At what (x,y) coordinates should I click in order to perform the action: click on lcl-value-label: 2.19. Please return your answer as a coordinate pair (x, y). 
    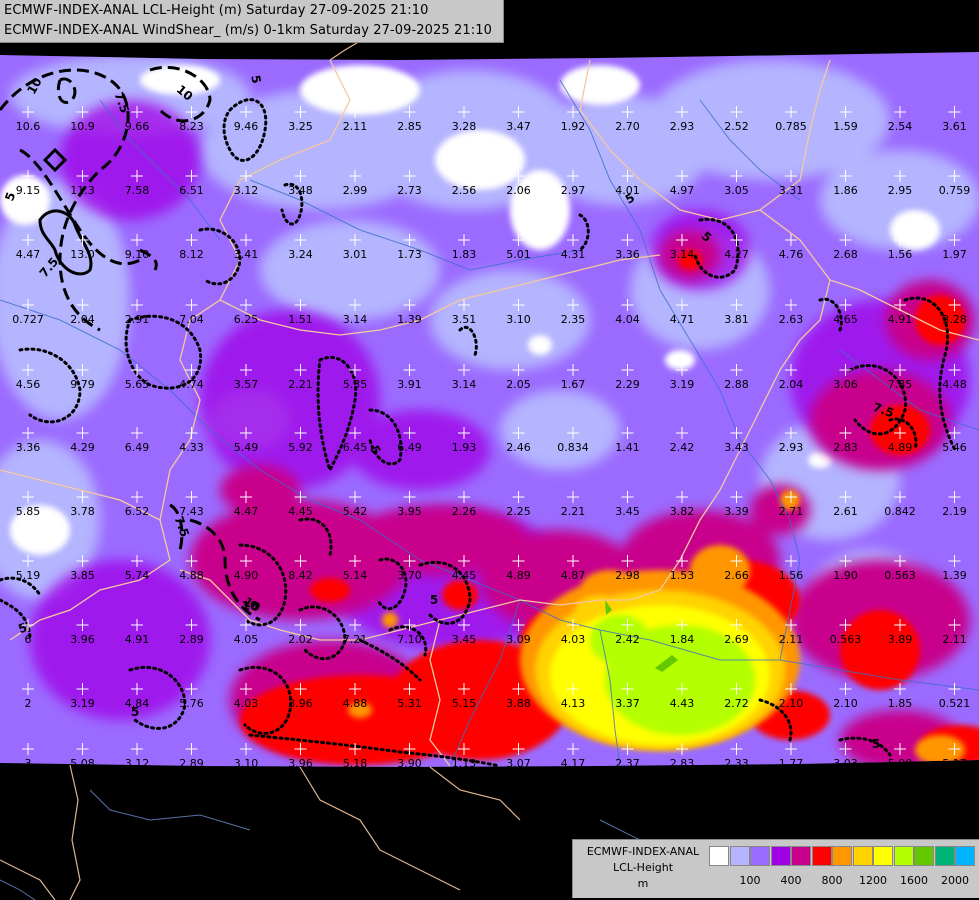
    Looking at the image, I should click on (954, 511).